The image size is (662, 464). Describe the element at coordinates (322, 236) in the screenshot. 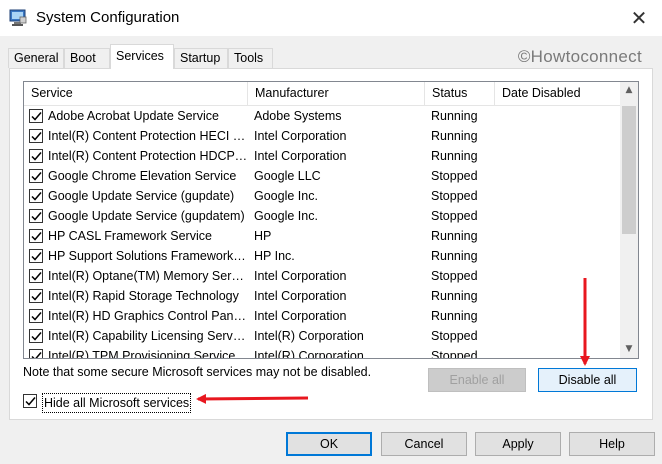

I see `table-row: HP CASL Framework Service HP Running` at that location.